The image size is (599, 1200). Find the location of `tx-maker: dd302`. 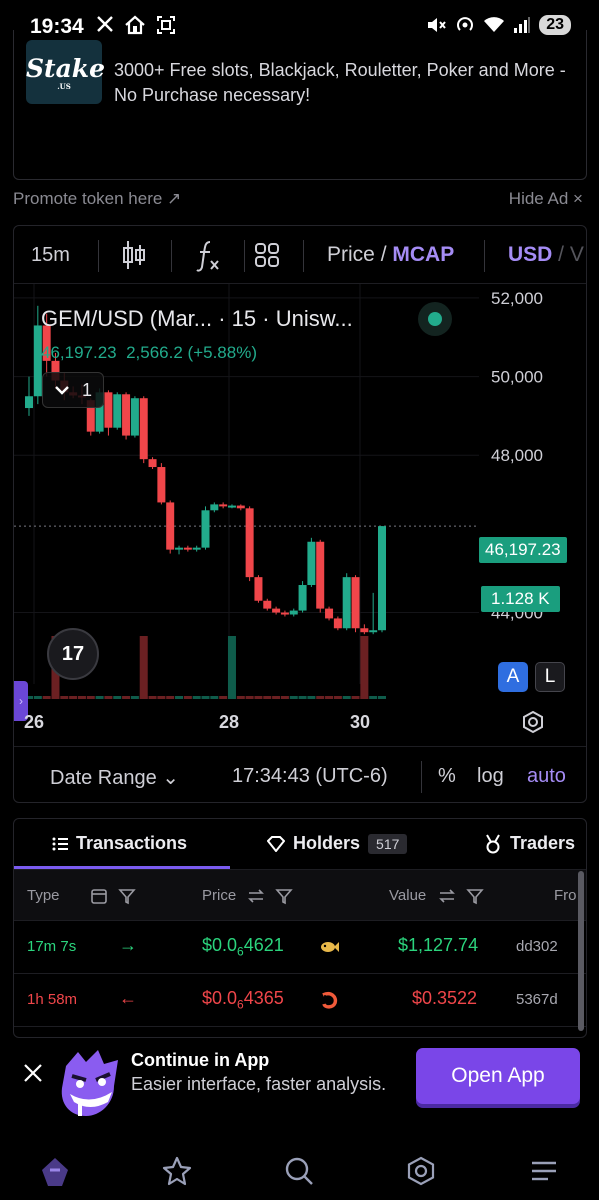

tx-maker: dd302 is located at coordinates (537, 946).